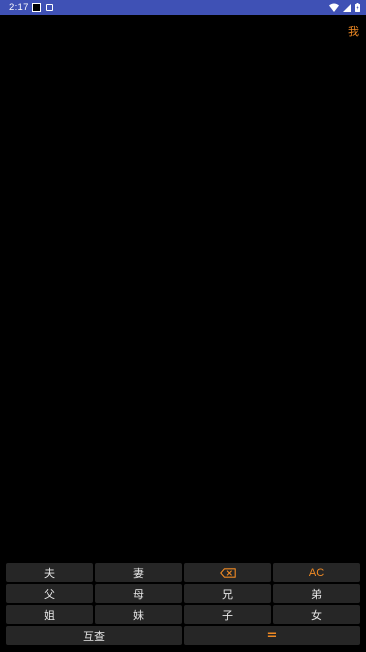  I want to click on keypad-row-4: 互查 =, so click(183, 635).